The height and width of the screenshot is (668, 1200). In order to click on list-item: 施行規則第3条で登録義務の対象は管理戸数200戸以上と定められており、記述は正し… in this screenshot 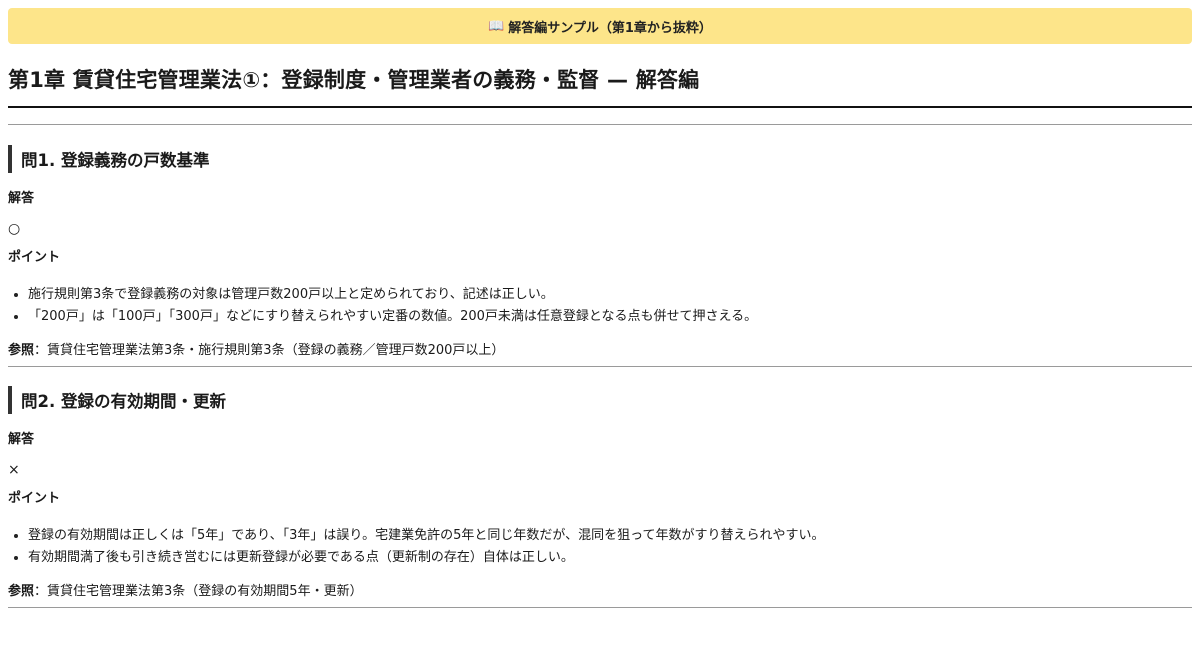, I will do `click(603, 295)`.